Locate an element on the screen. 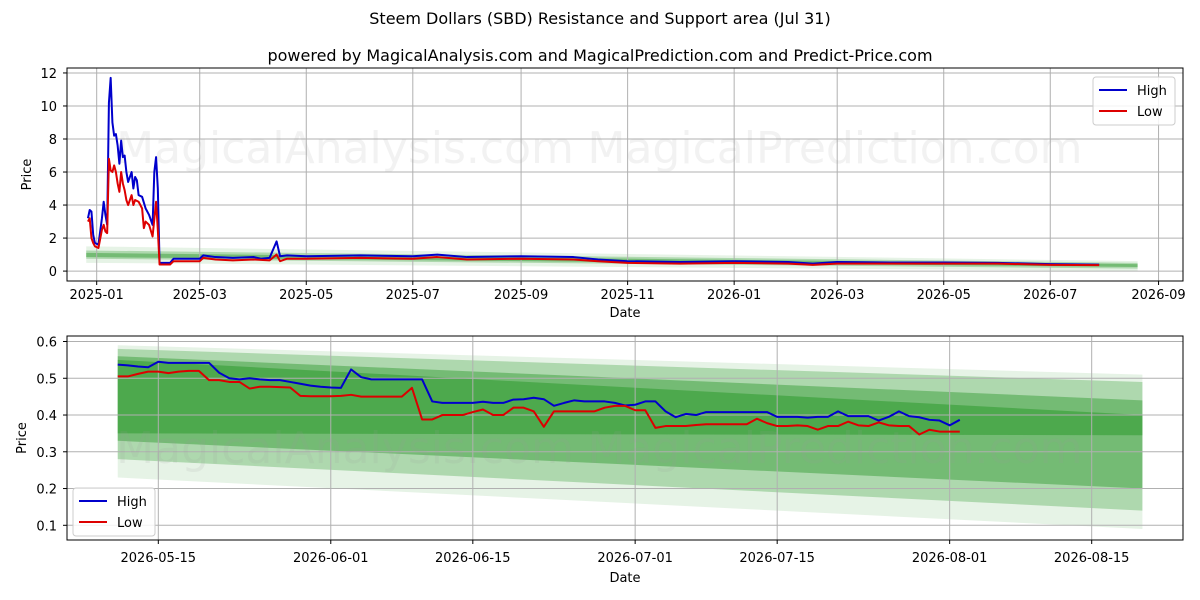 This screenshot has height=600, width=1200. x-tick-label: 2026-08-01 is located at coordinates (950, 558).